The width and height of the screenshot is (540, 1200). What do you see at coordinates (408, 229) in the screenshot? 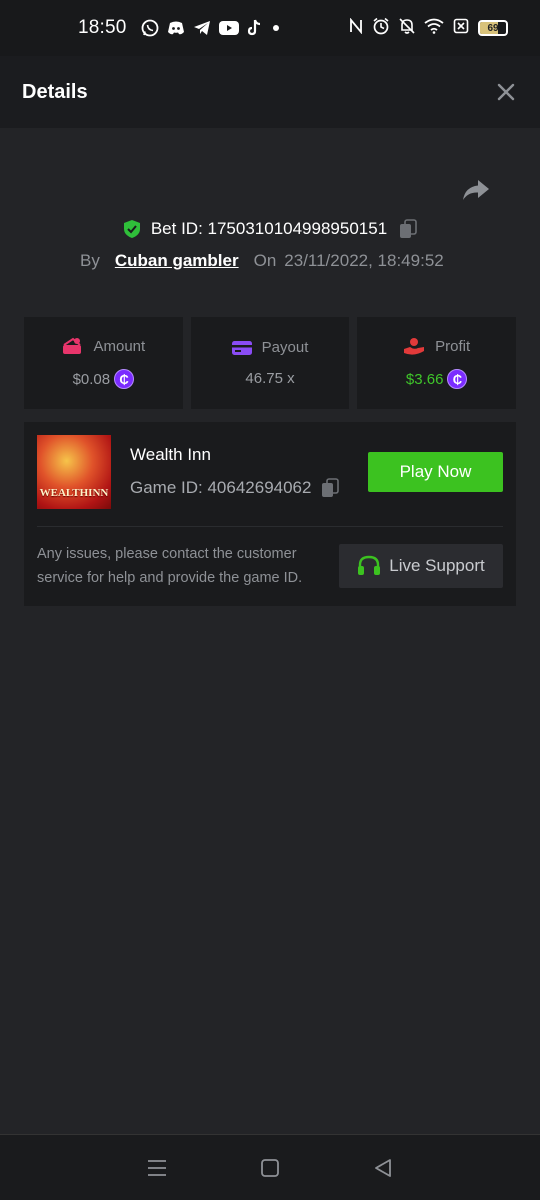
I see `copy-bet-id-icon` at bounding box center [408, 229].